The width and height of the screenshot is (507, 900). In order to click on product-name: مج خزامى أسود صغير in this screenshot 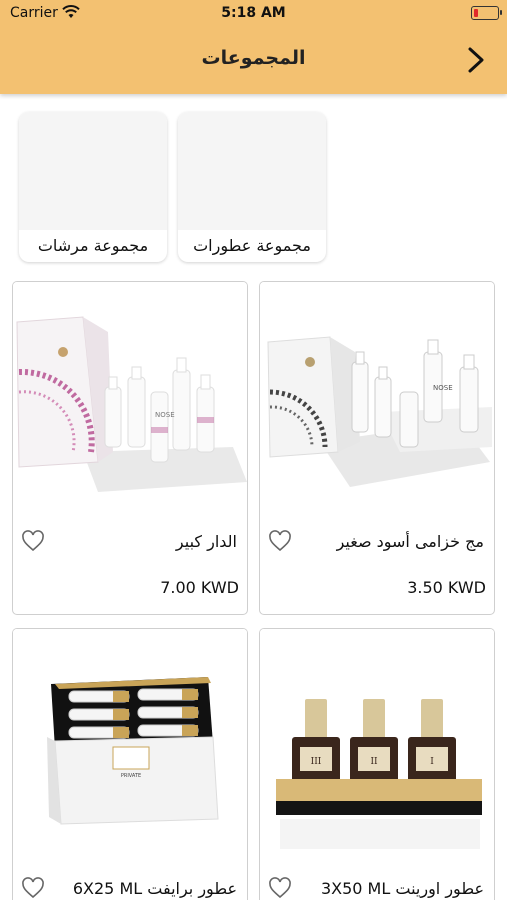, I will do `click(410, 541)`.